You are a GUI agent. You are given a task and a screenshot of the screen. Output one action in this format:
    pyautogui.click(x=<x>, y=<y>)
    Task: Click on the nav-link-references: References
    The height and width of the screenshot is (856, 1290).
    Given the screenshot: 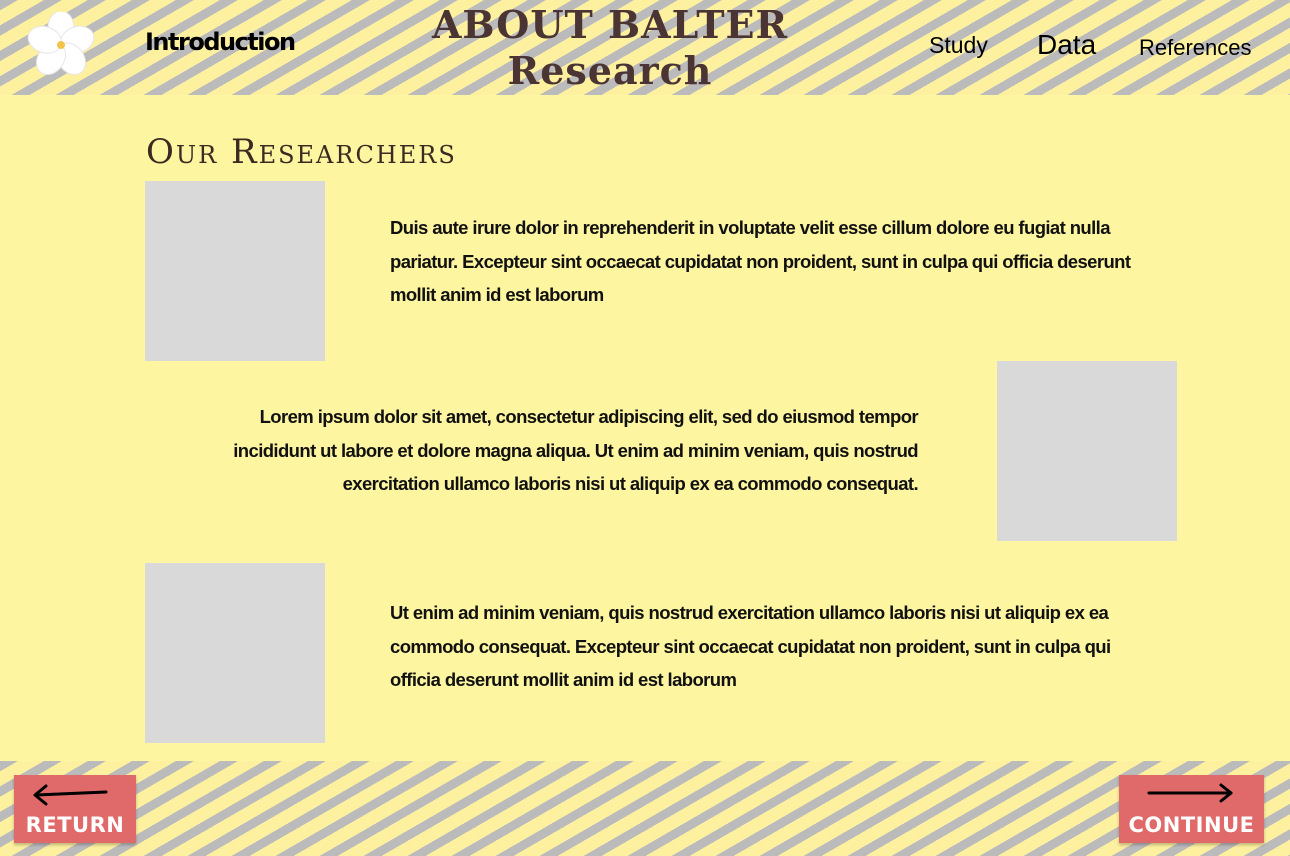 What is the action you would take?
    pyautogui.click(x=1195, y=48)
    